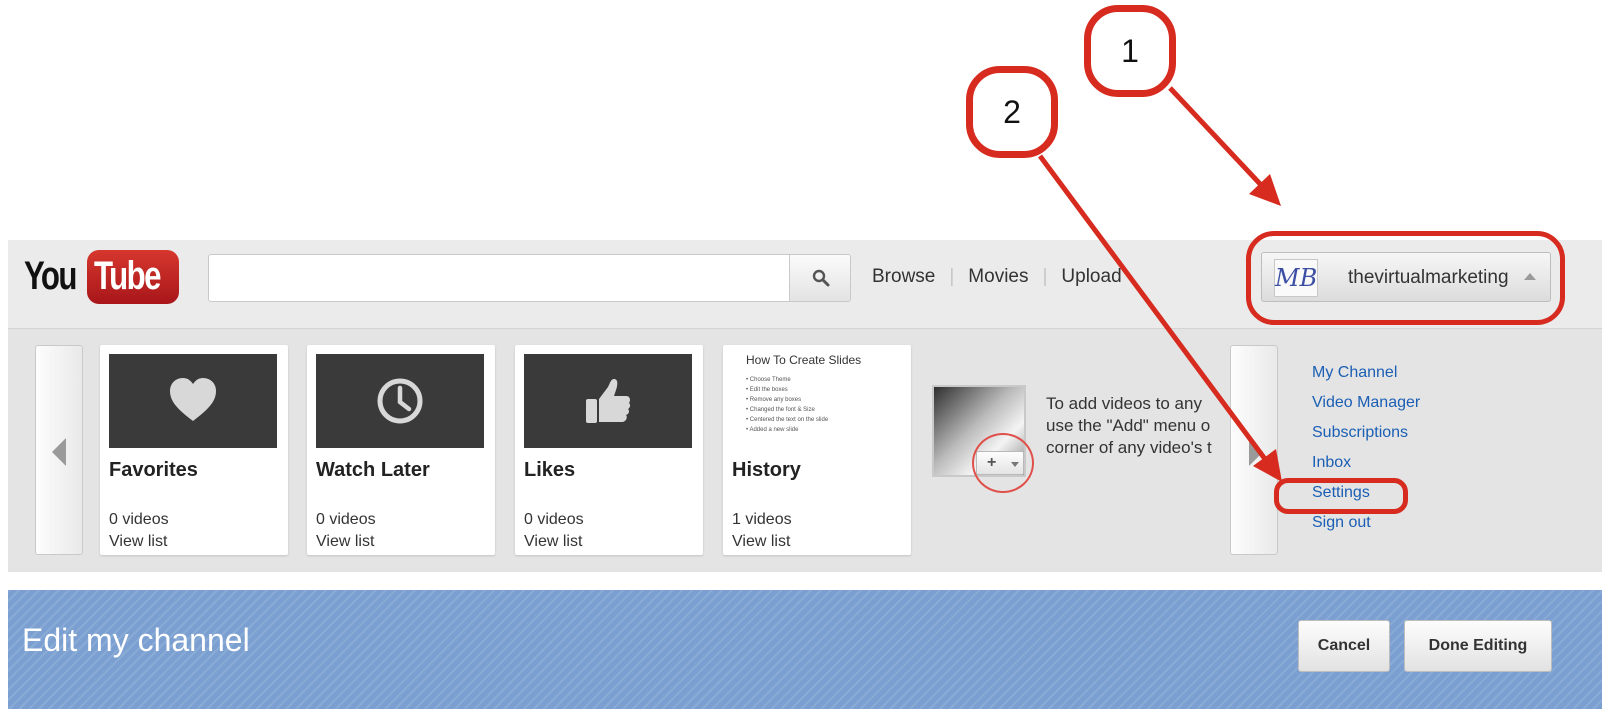 Image resolution: width=1602 pixels, height=709 pixels. Describe the element at coordinates (50, 276) in the screenshot. I see `logo-you-text: You` at that location.